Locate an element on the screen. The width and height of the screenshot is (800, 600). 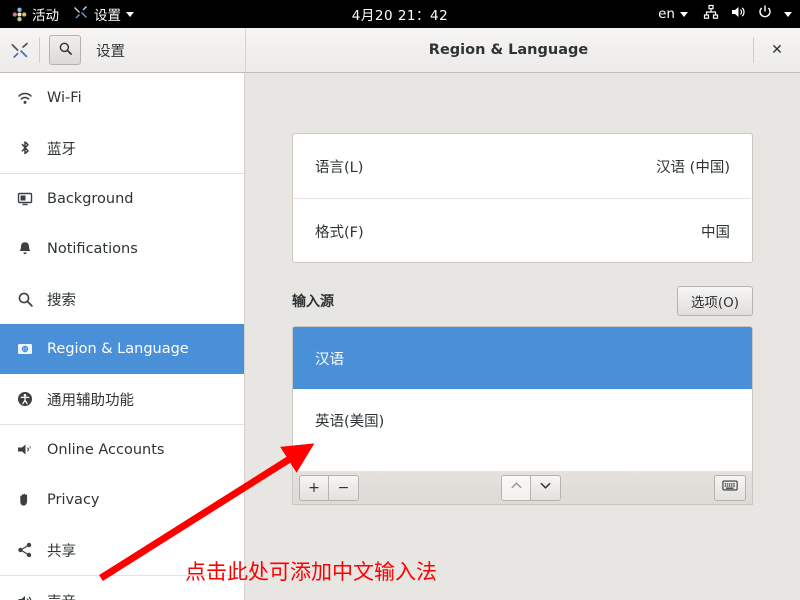
activities-button: 活动 is located at coordinates (35, 14).